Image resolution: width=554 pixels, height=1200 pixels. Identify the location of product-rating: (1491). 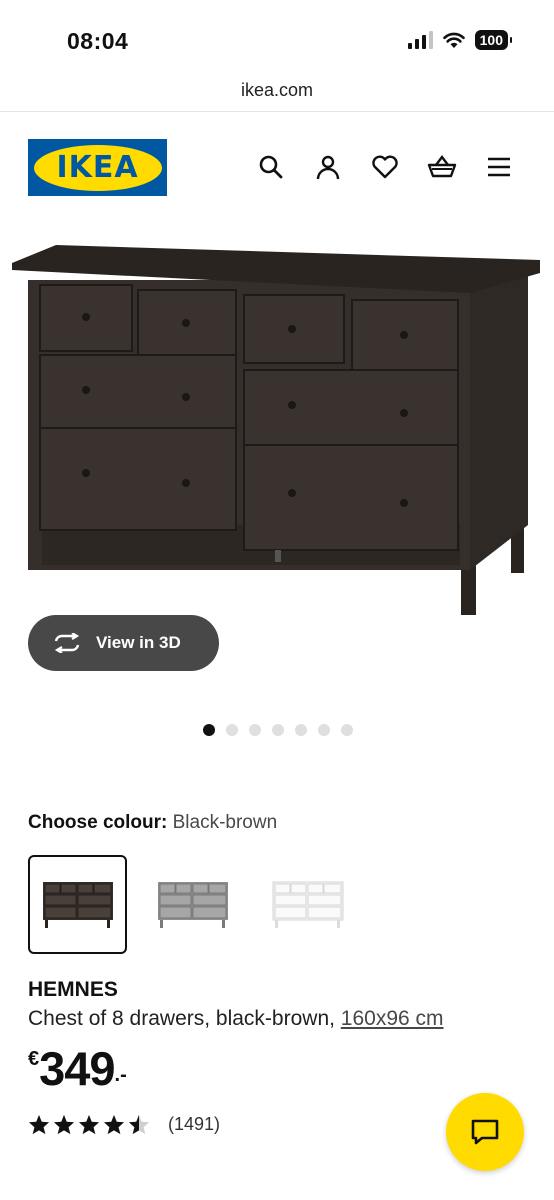
(124, 1124).